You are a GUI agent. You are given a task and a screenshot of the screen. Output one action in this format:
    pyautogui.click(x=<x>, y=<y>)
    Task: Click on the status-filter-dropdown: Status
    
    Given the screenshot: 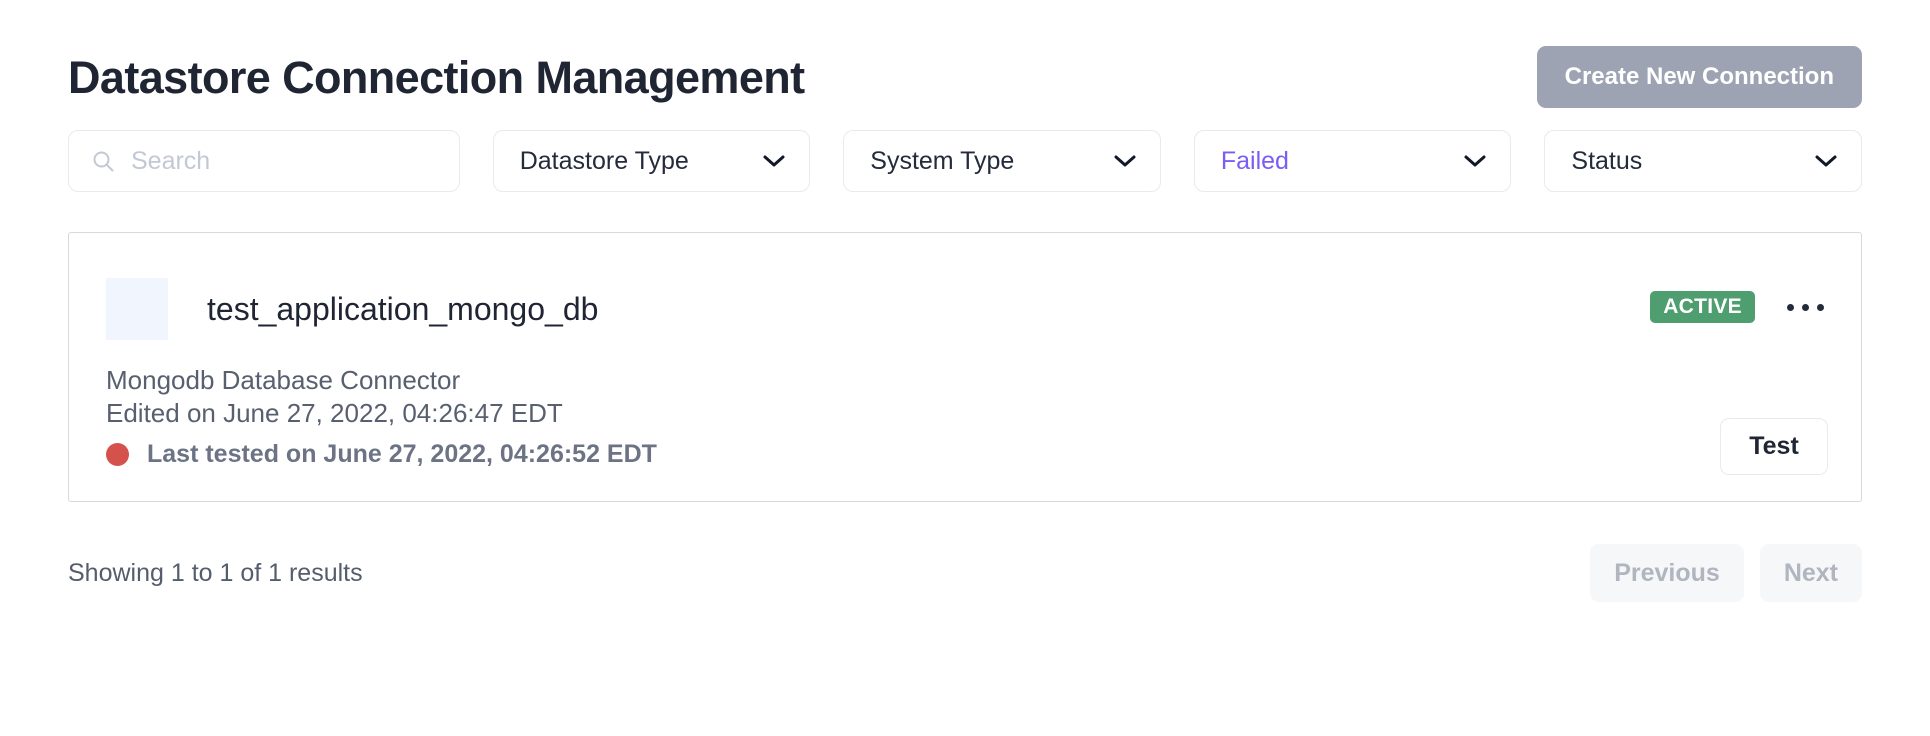 What is the action you would take?
    pyautogui.click(x=1703, y=161)
    